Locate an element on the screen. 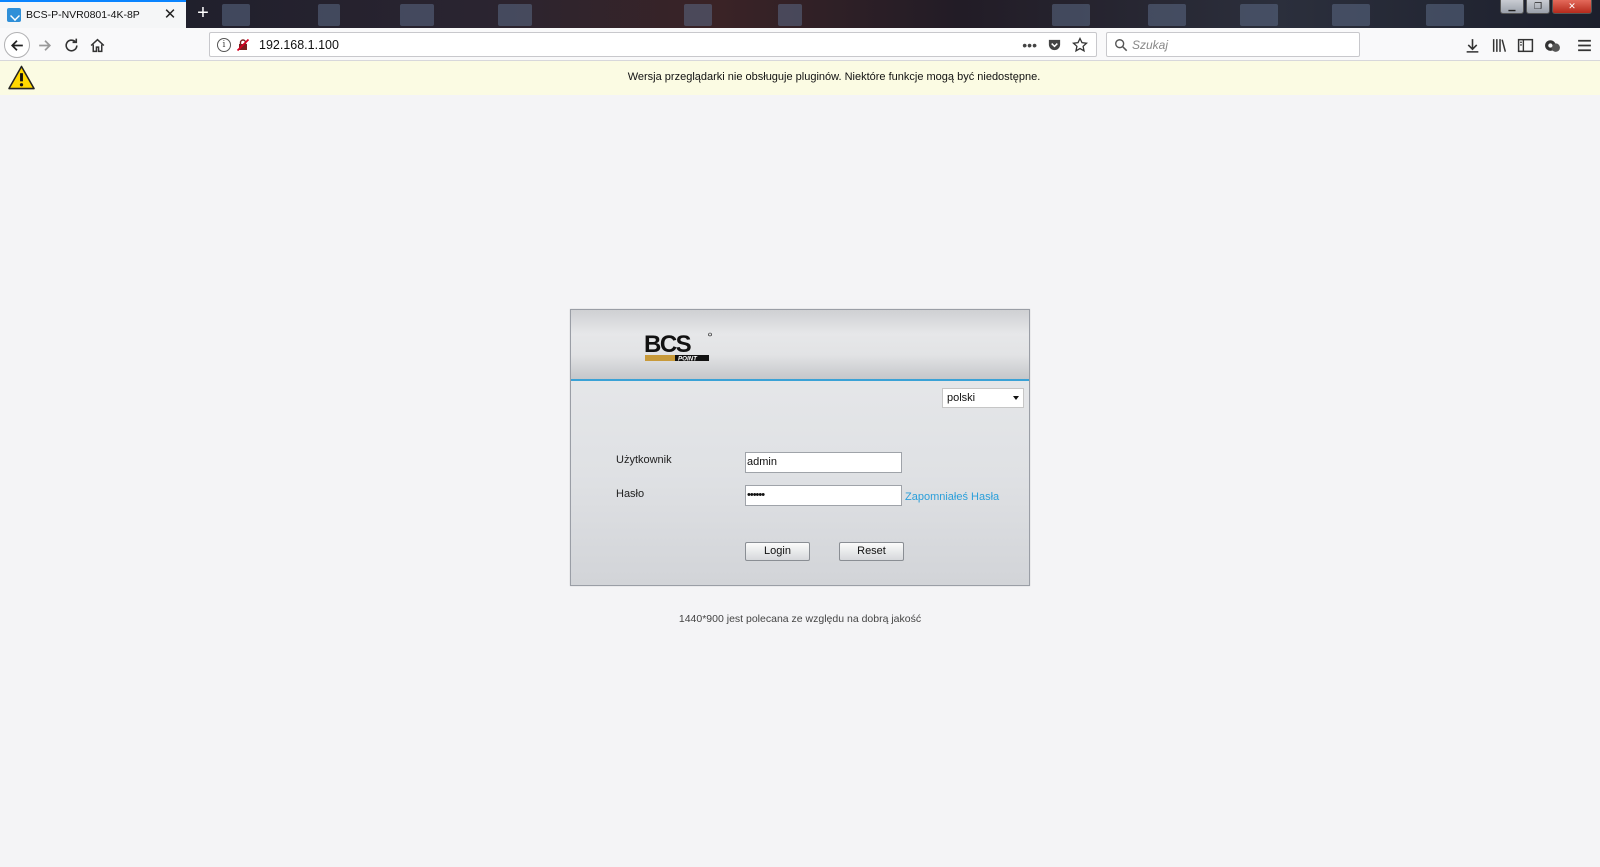 The height and width of the screenshot is (867, 1600). new-tab-button: + is located at coordinates (203, 13).